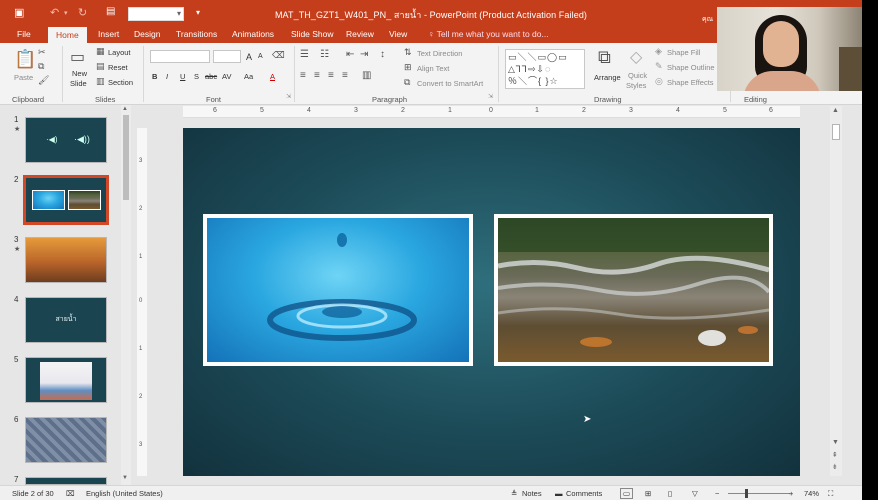  What do you see at coordinates (226, 76) in the screenshot?
I see `character-spacing-button: AV` at bounding box center [226, 76].